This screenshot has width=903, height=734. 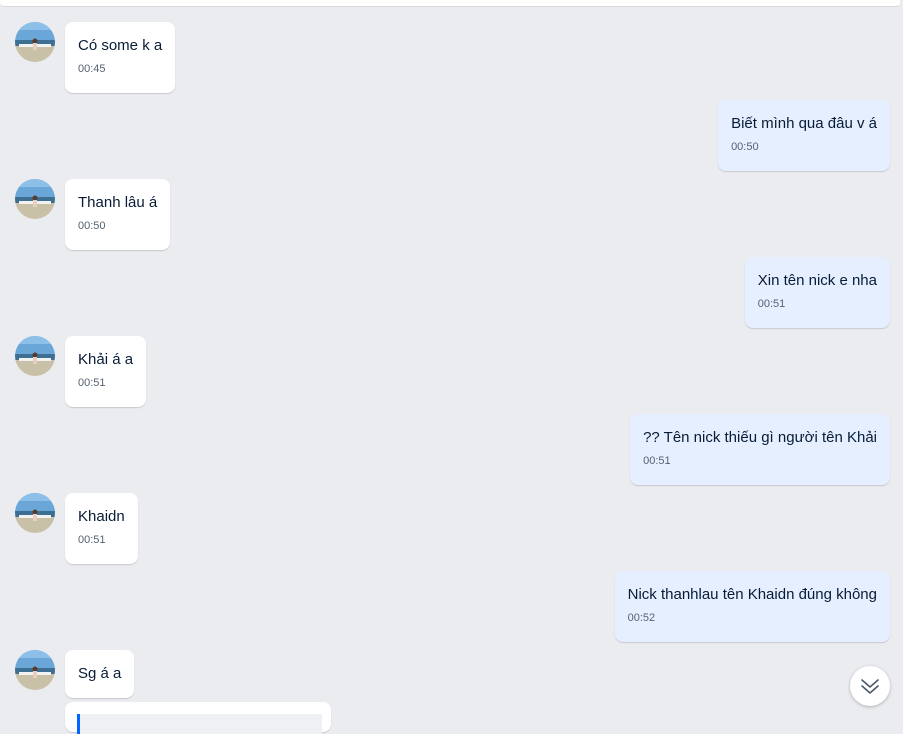 I want to click on message-bubble-outgoing: Xin tên nick e nha 00:51, so click(x=817, y=292).